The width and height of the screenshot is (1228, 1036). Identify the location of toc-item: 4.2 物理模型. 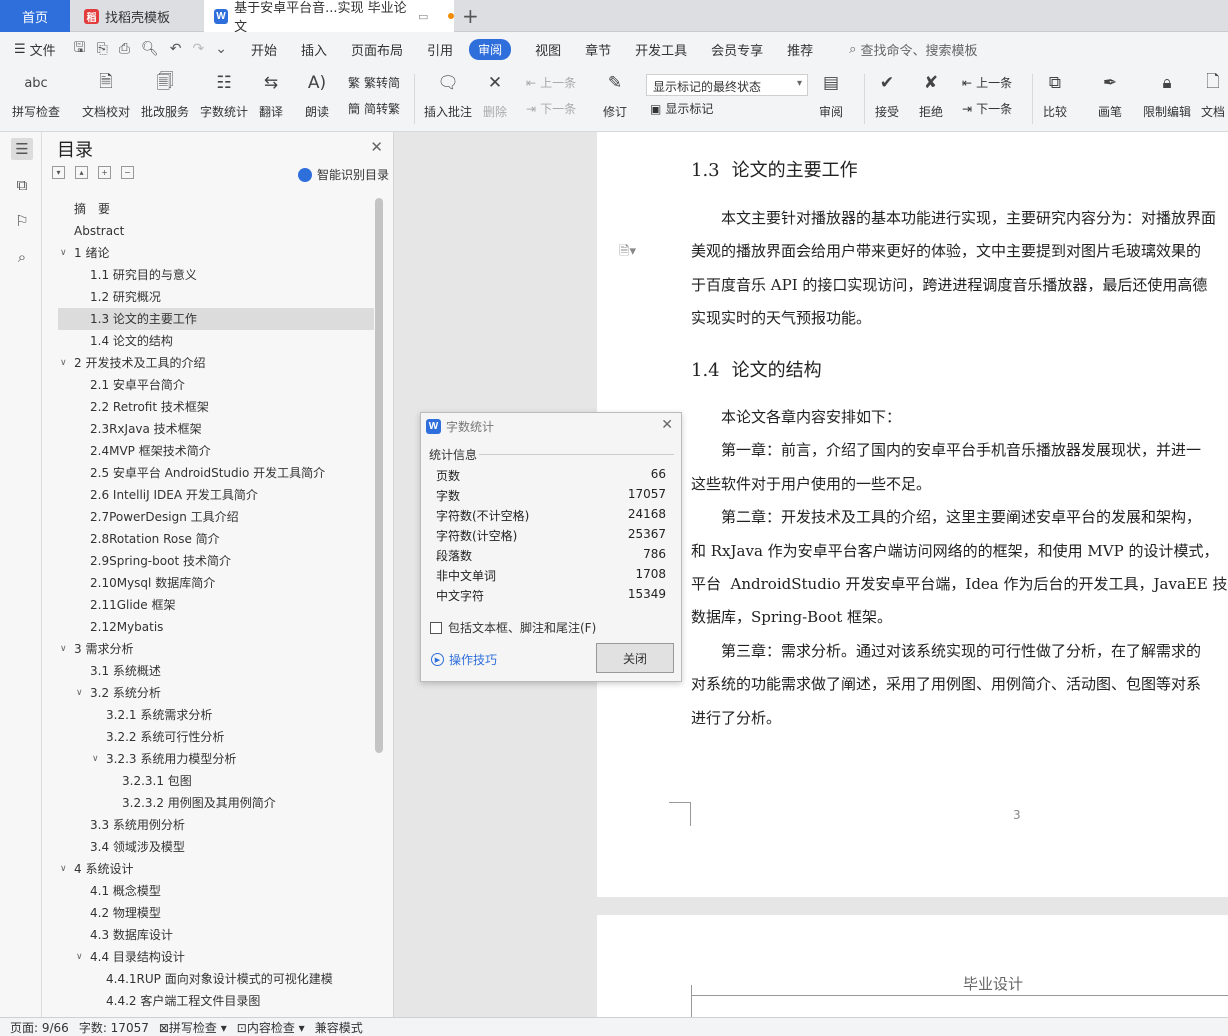
(216, 913).